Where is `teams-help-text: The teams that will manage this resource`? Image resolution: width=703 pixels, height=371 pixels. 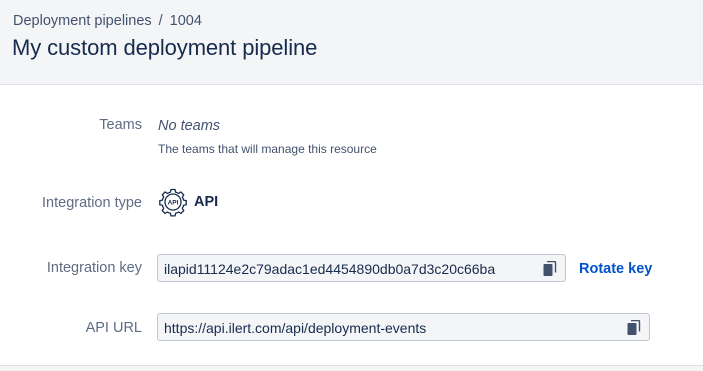
teams-help-text: The teams that will manage this resource is located at coordinates (267, 149).